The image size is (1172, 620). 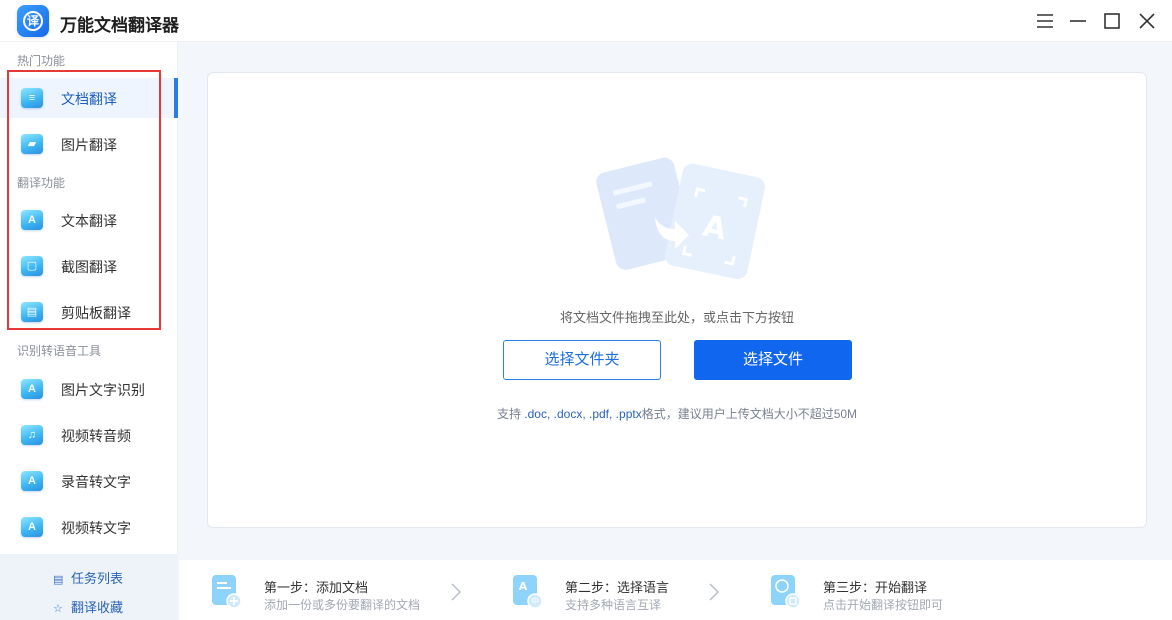 I want to click on document-icon: ≡, so click(x=32, y=98).